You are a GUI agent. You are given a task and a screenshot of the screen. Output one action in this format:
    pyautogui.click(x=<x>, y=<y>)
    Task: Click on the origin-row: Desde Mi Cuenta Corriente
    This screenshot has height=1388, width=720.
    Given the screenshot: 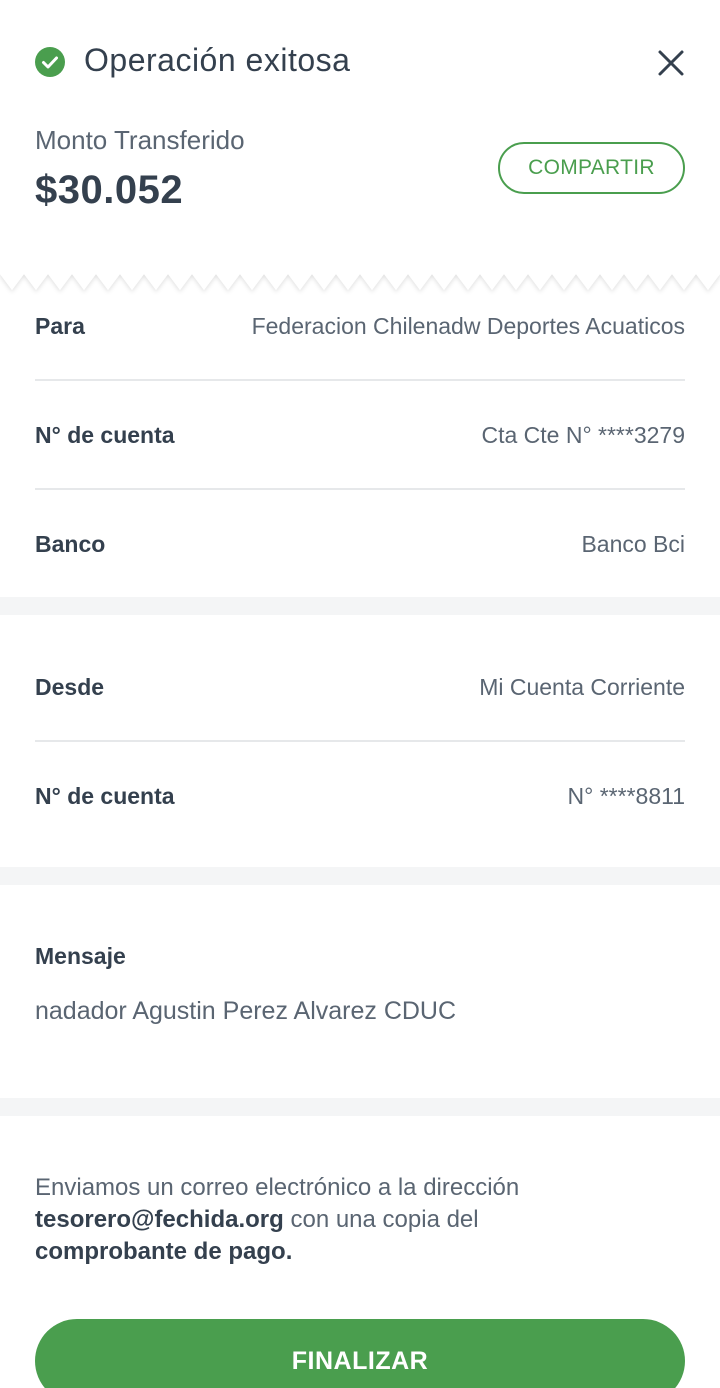 What is the action you would take?
    pyautogui.click(x=360, y=687)
    